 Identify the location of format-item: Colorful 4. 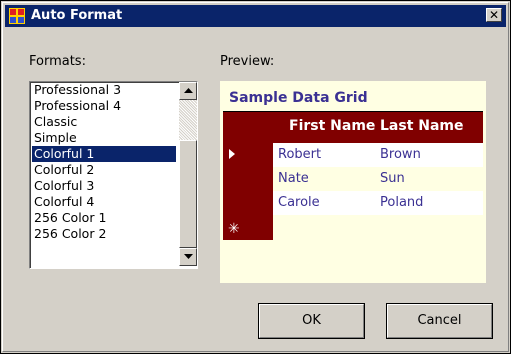
(104, 202).